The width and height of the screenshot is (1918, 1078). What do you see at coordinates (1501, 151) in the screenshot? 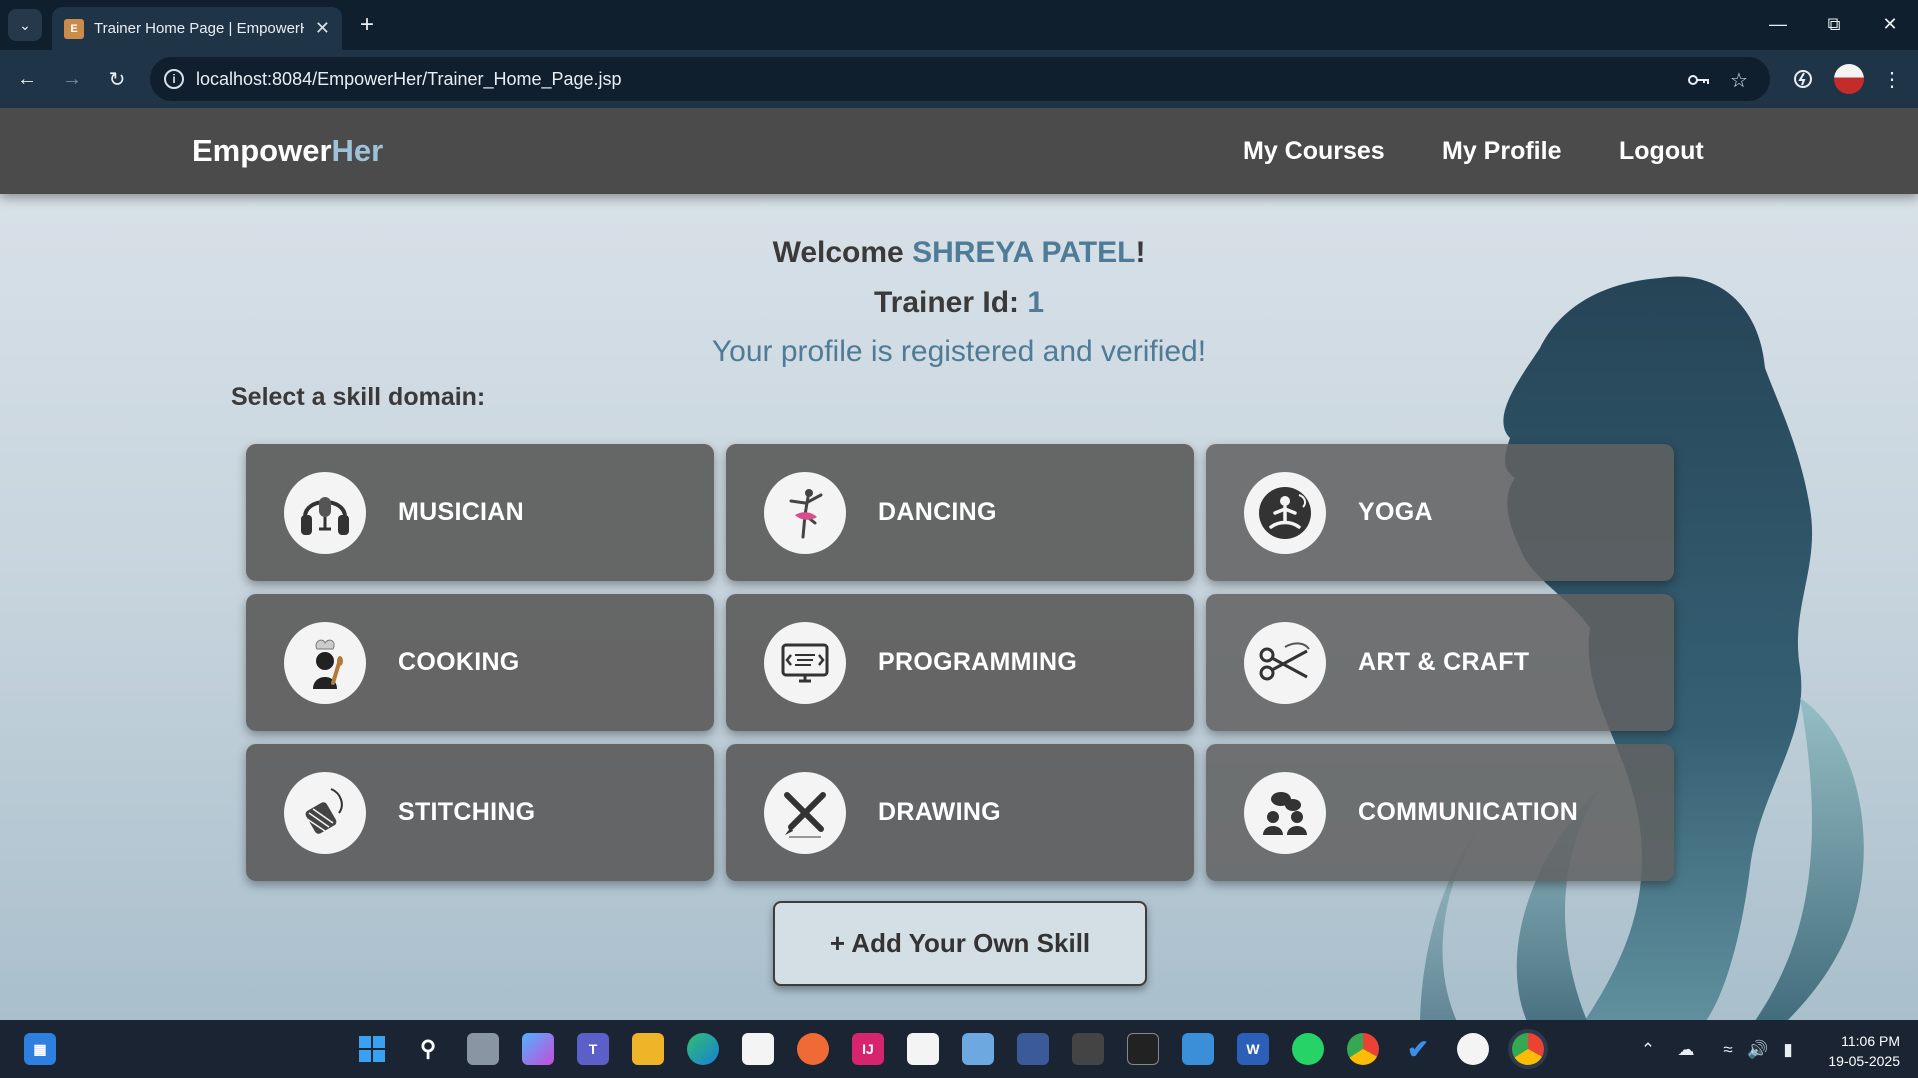
I see `nav-my-profile: My Profile` at bounding box center [1501, 151].